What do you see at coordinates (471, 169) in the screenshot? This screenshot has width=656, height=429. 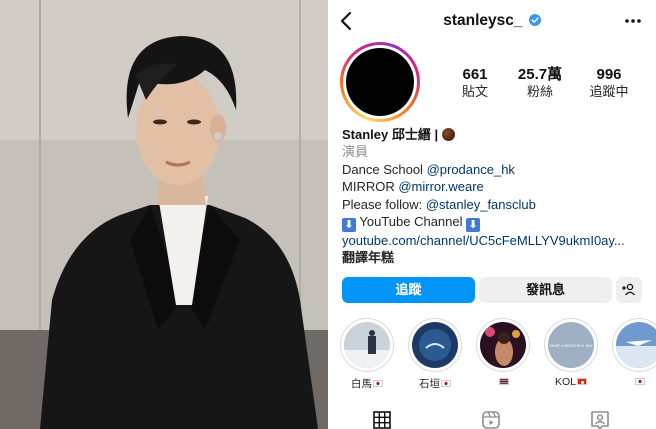 I see `mention-link: @prodance_hk` at bounding box center [471, 169].